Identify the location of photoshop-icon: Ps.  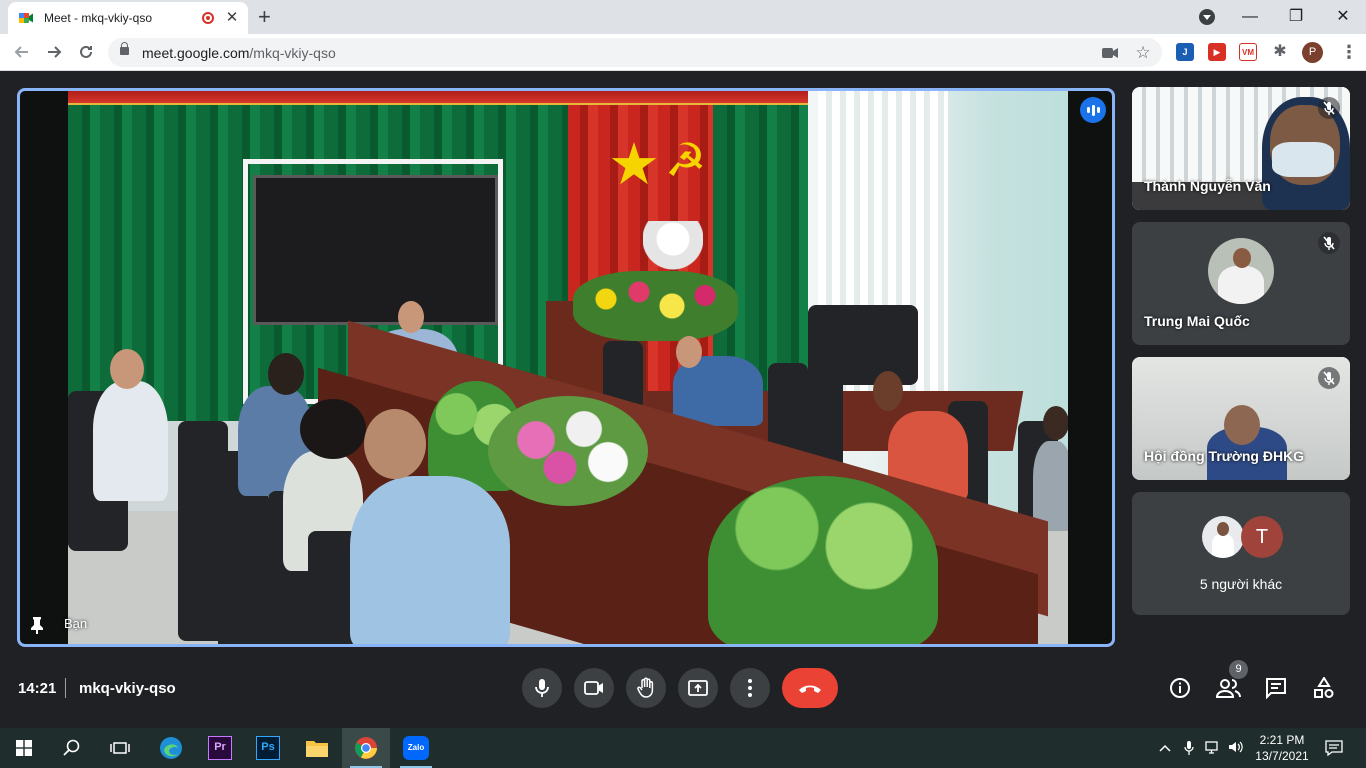
(268, 748).